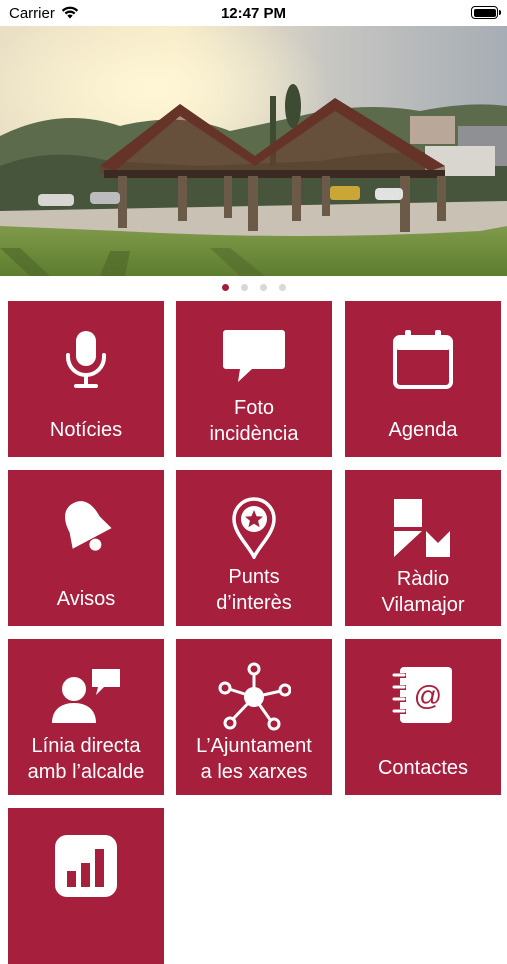 This screenshot has width=507, height=964. Describe the element at coordinates (254, 528) in the screenshot. I see `map-pin-star-icon` at that location.